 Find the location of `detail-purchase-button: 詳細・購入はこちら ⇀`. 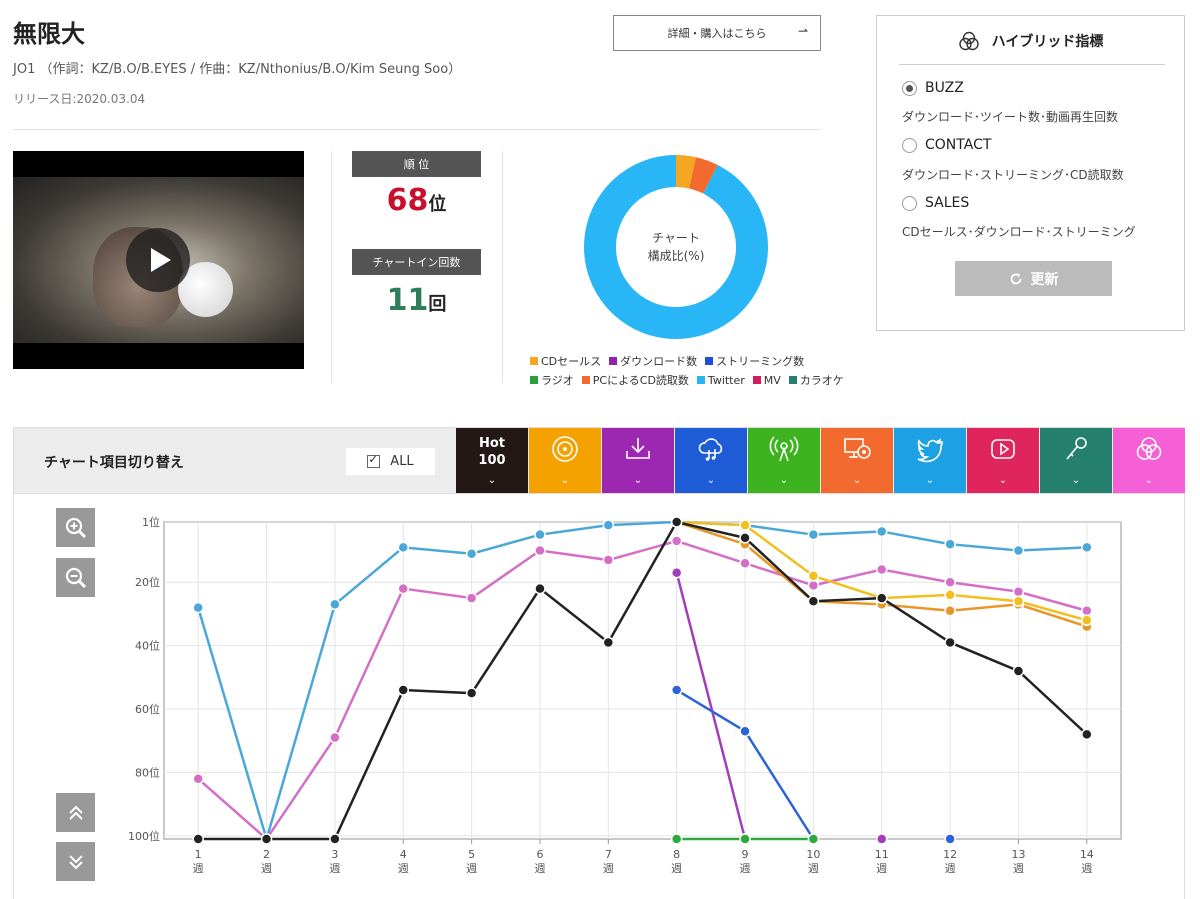

detail-purchase-button: 詳細・購入はこちら ⇀ is located at coordinates (717, 33).